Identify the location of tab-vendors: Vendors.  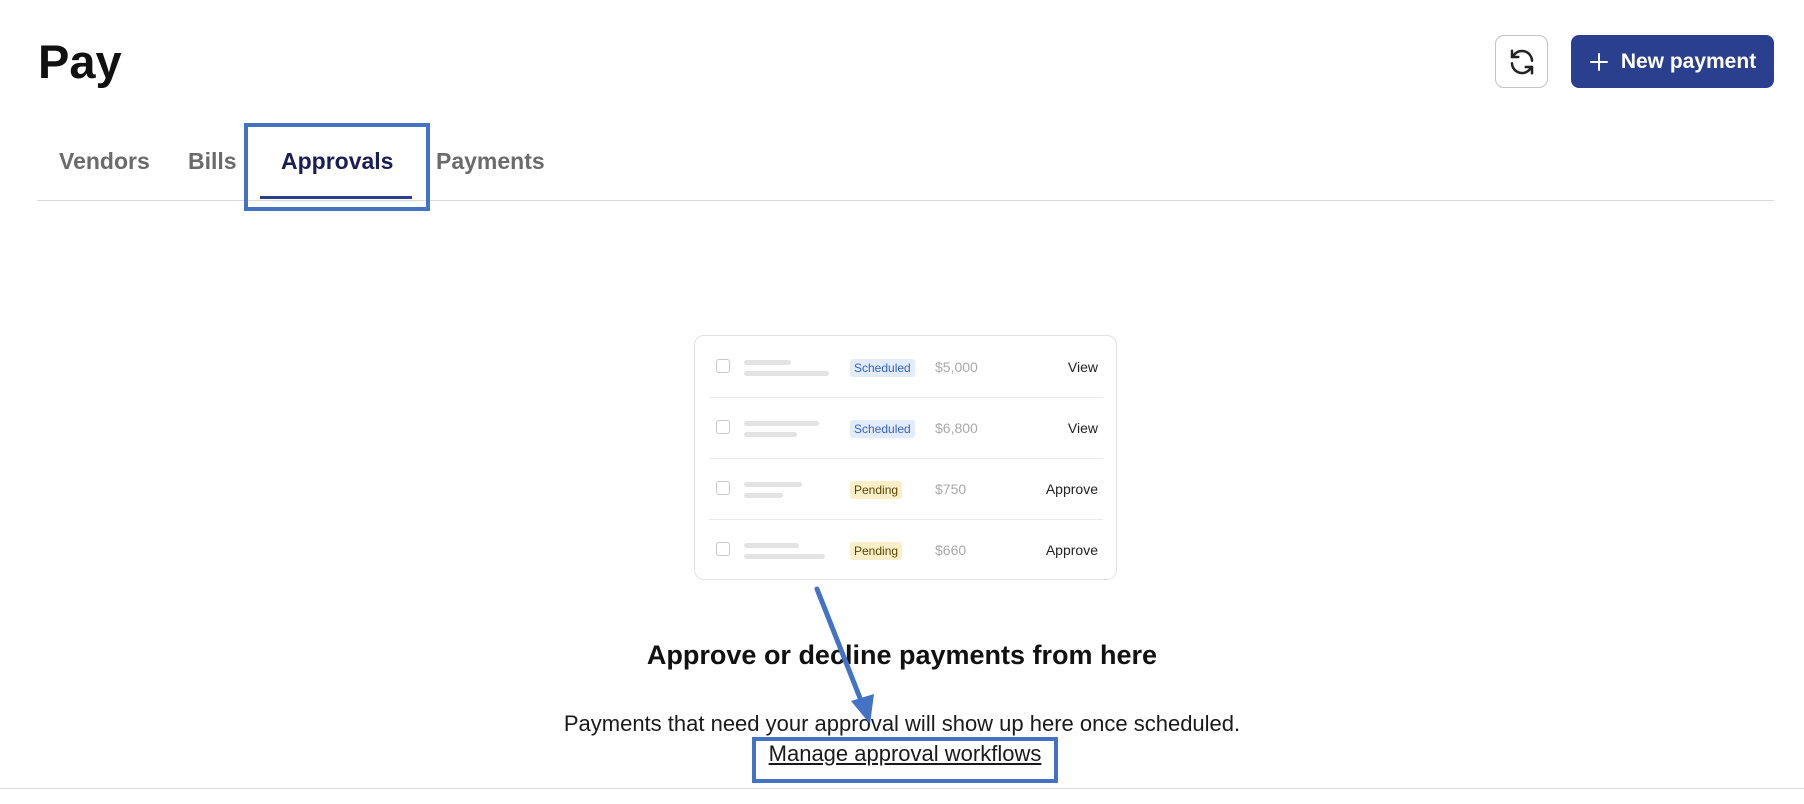
(104, 161).